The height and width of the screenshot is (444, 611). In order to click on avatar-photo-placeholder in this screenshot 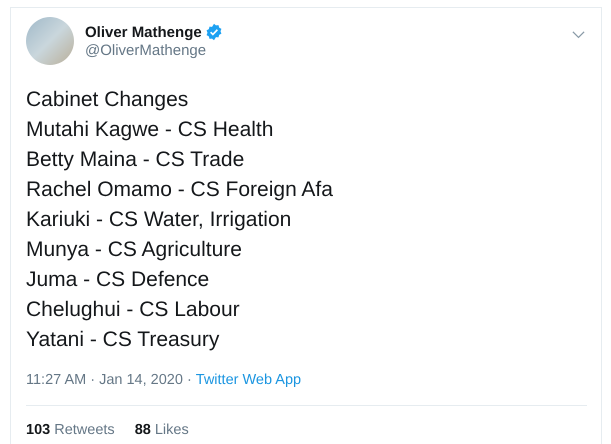, I will do `click(50, 41)`.